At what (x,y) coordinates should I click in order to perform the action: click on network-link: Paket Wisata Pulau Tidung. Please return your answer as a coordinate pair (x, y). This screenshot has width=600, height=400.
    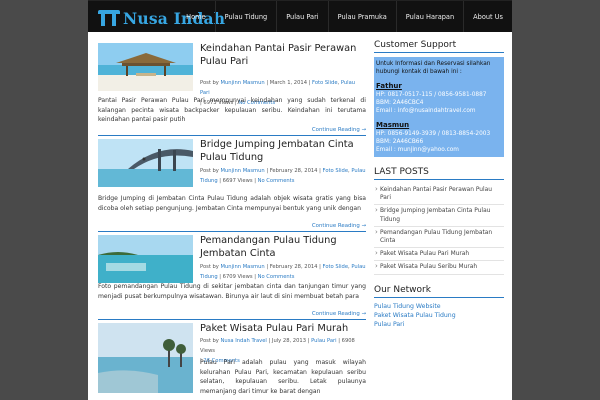
    Looking at the image, I should click on (439, 315).